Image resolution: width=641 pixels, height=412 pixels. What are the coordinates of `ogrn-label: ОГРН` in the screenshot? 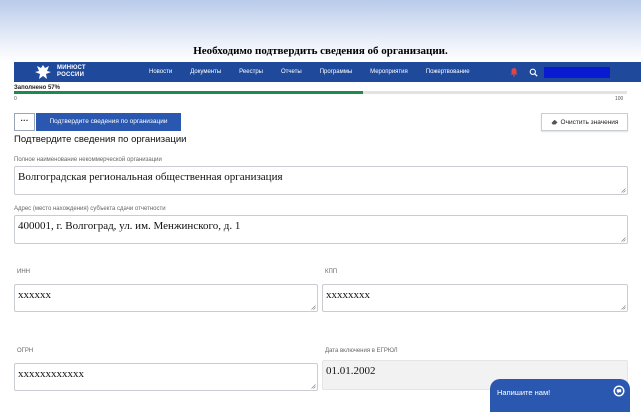 It's located at (25, 351).